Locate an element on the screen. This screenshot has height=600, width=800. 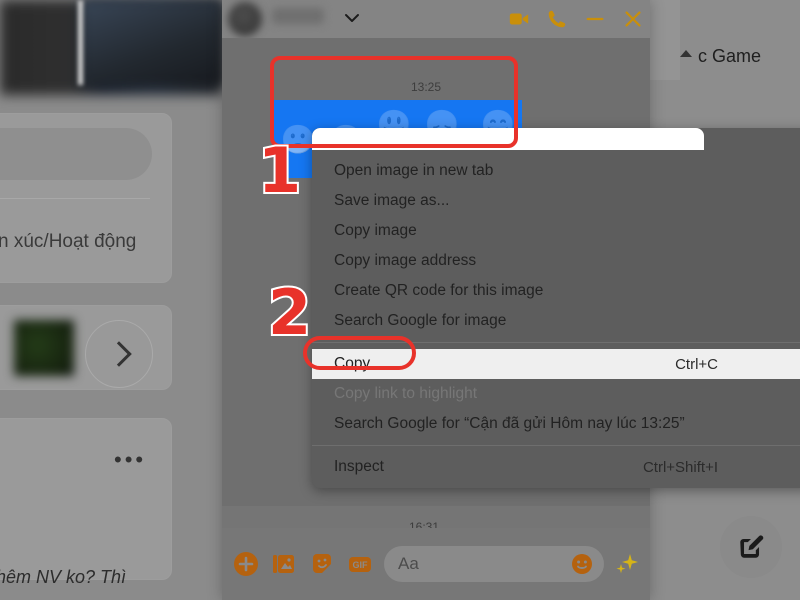
voice-call-icon is located at coordinates (557, 19).